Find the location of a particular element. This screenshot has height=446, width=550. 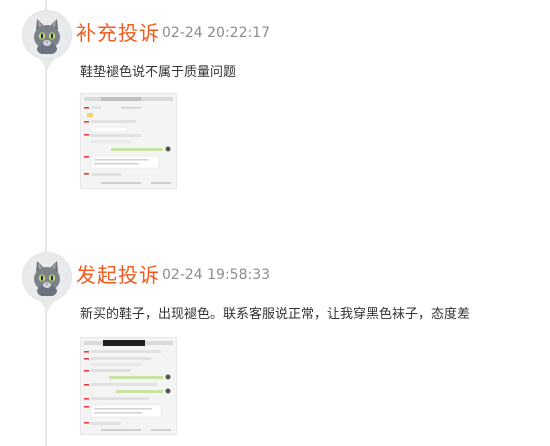

entry-timestamp: 02-24 20:22:17 is located at coordinates (216, 33).